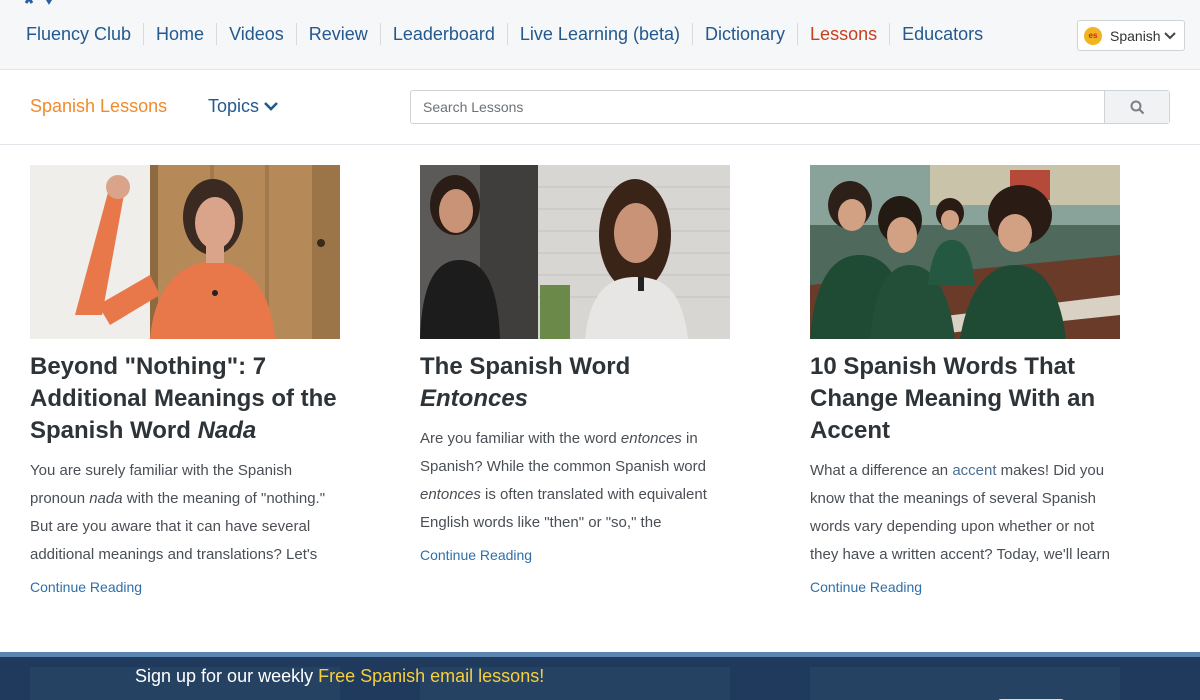  Describe the element at coordinates (256, 34) in the screenshot. I see `nav-item-videos: Videos` at that location.